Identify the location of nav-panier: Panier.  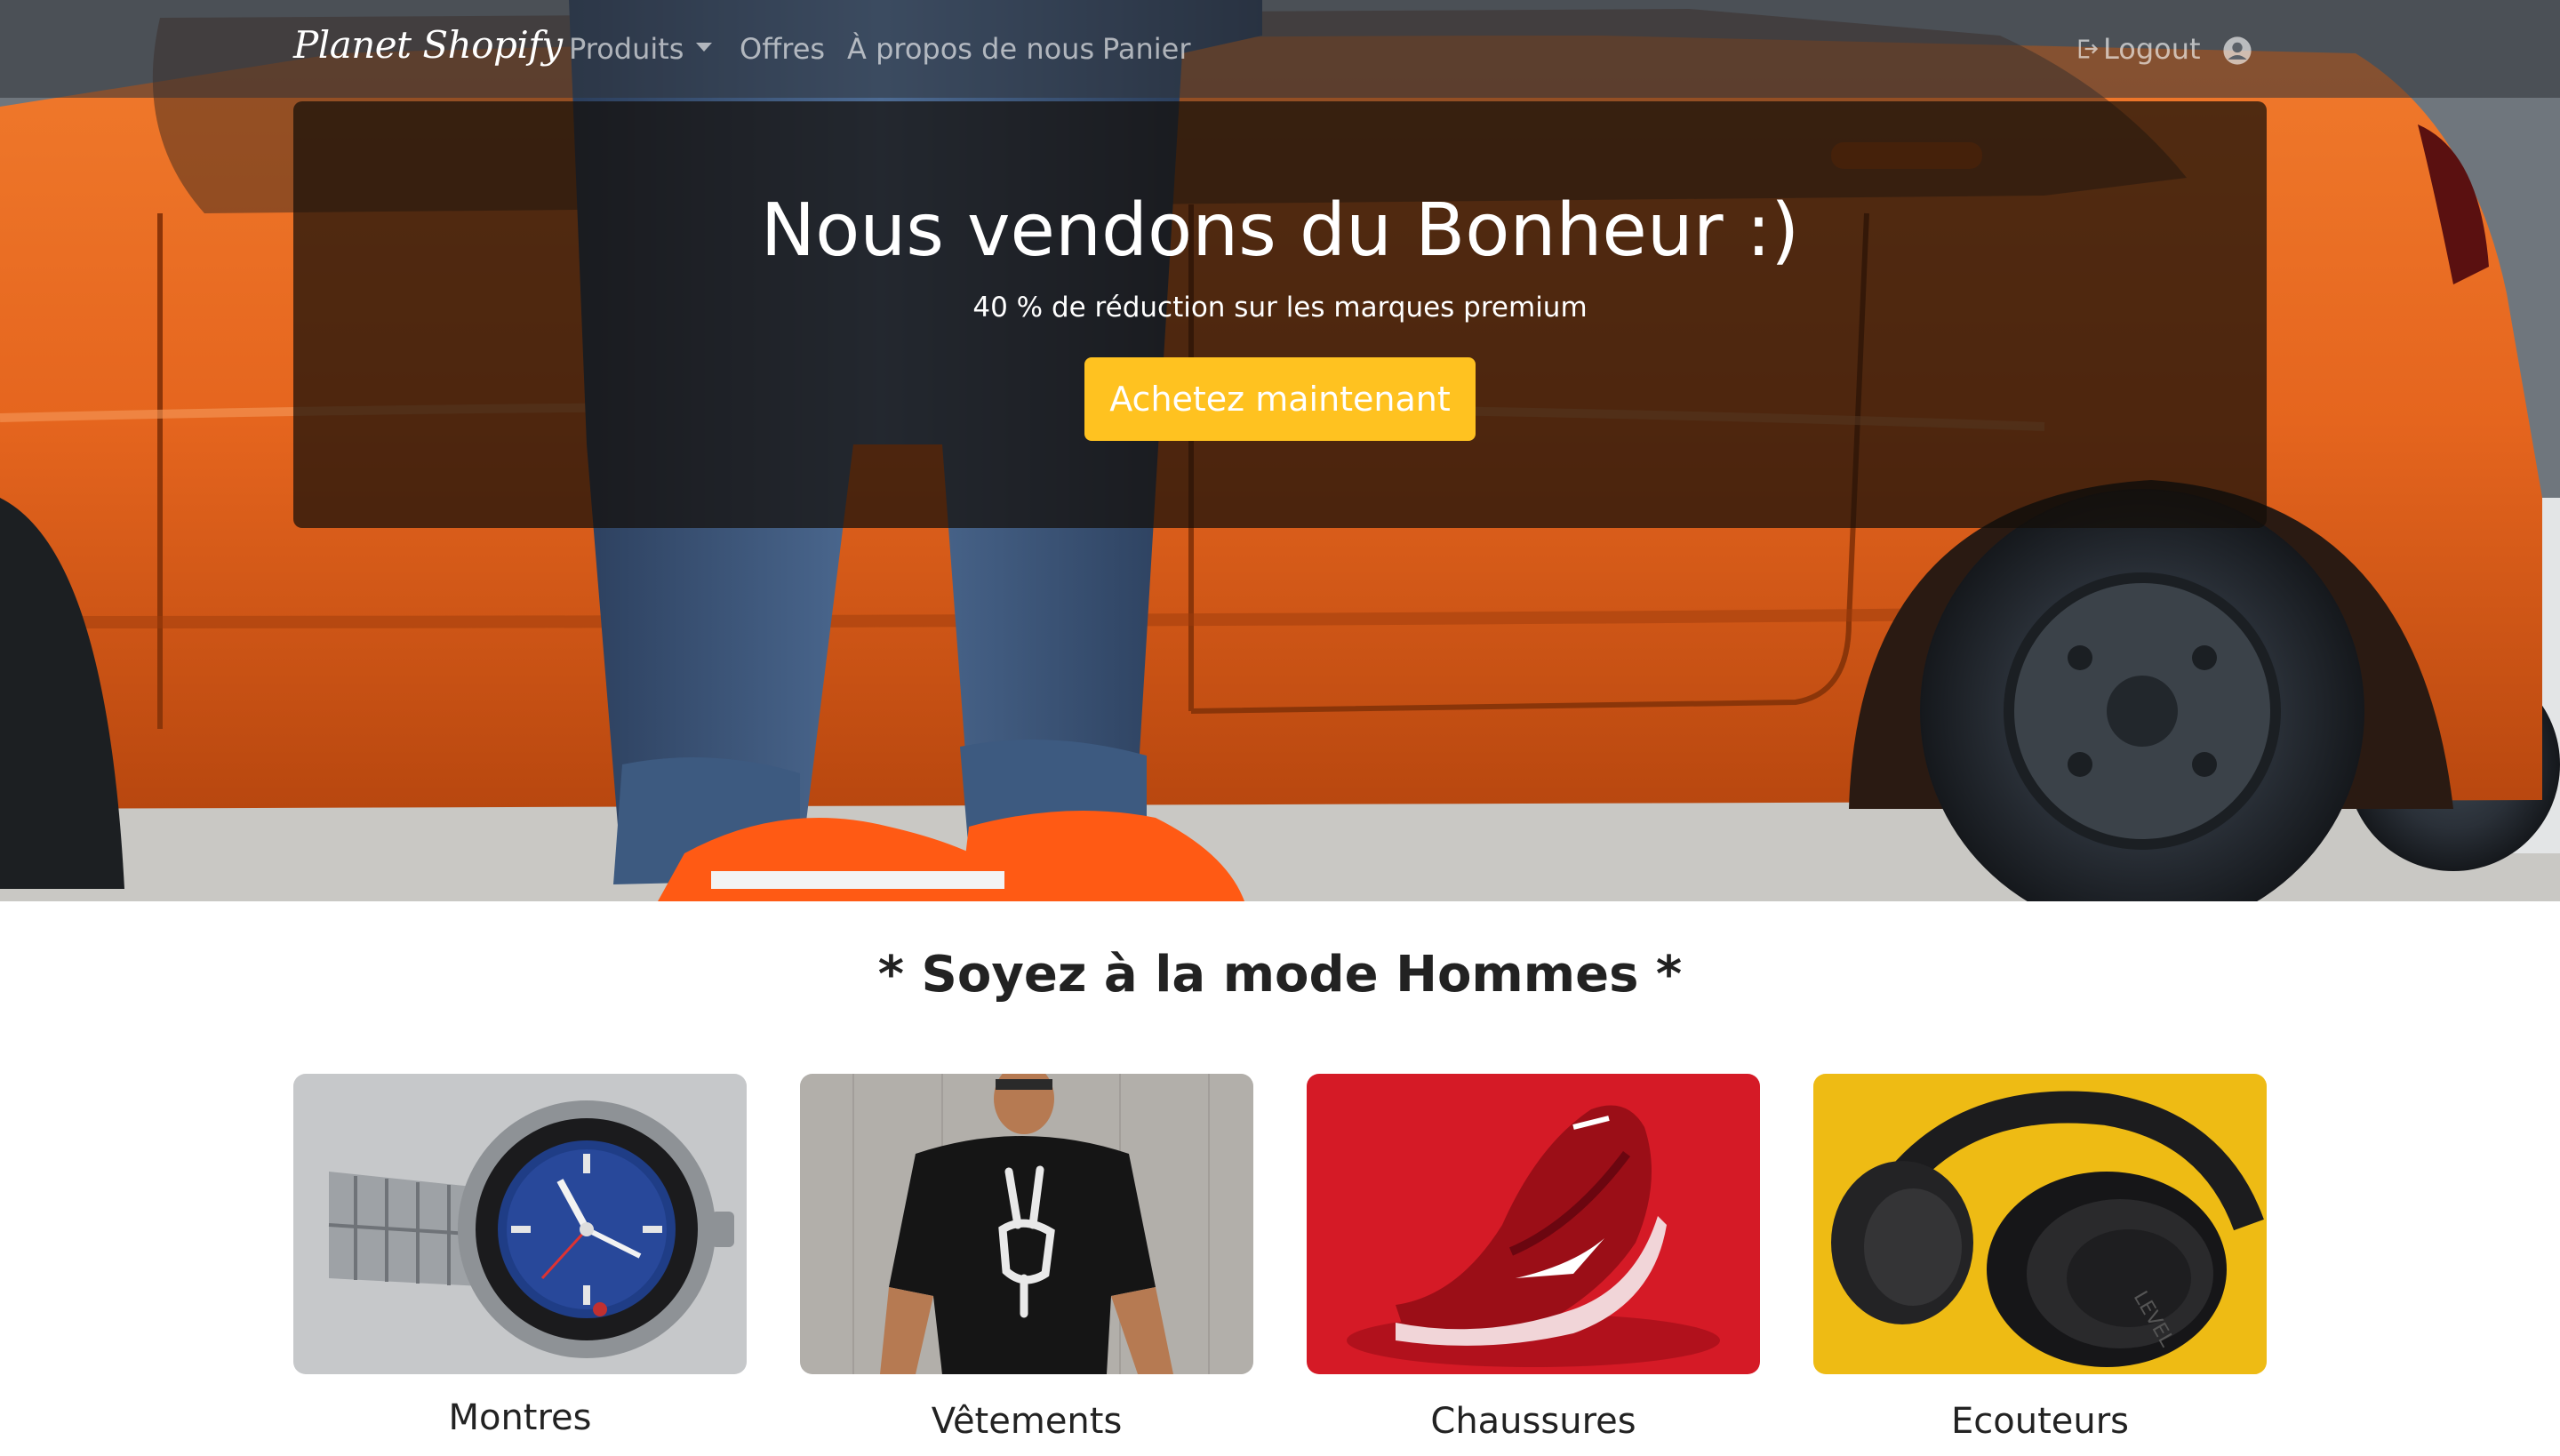
(1146, 49).